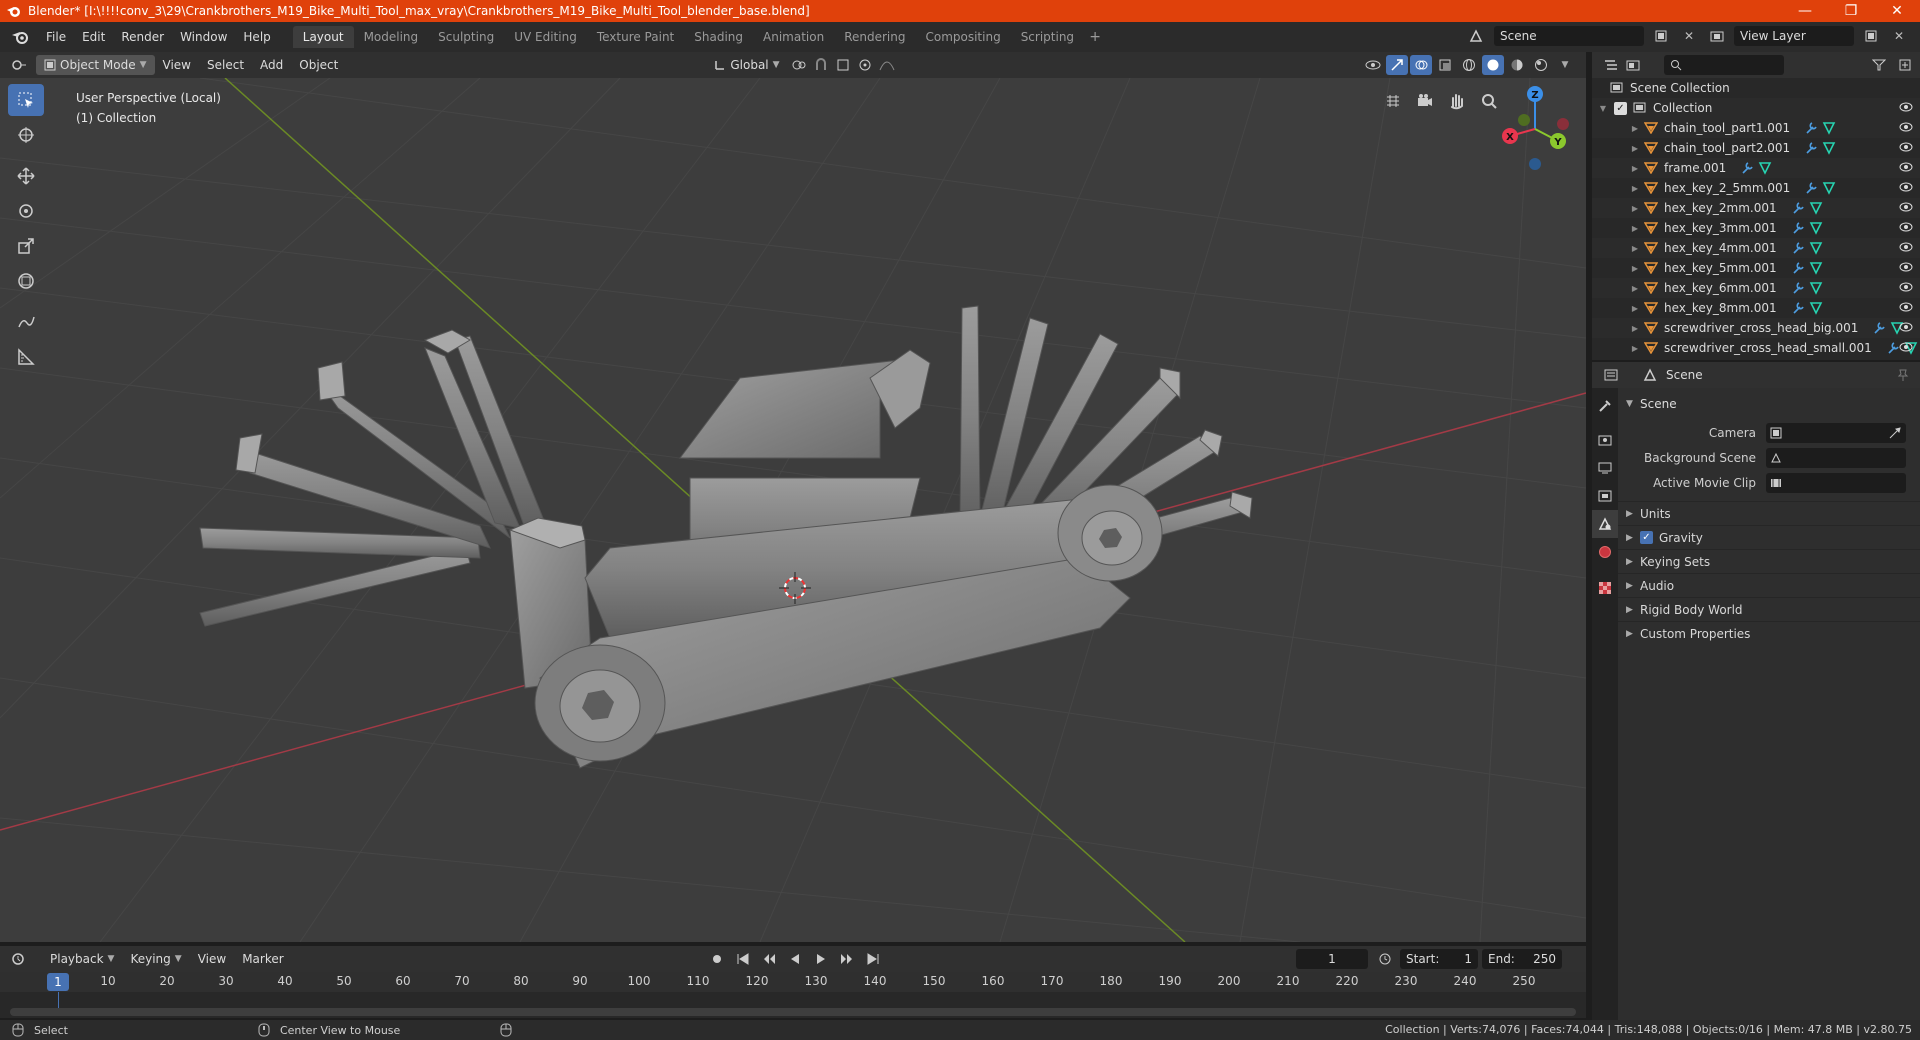  Describe the element at coordinates (821, 959) in the screenshot. I see `play-icon` at that location.